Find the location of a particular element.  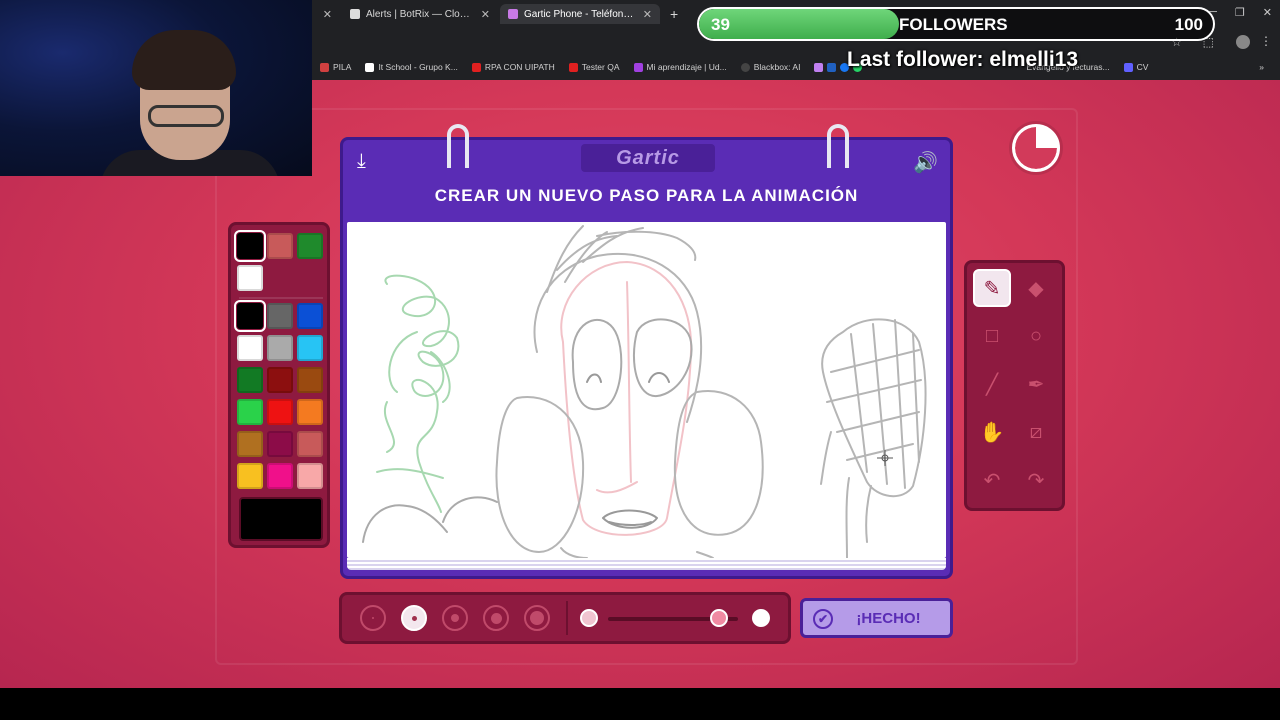

opacity-high-dot is located at coordinates (761, 618).